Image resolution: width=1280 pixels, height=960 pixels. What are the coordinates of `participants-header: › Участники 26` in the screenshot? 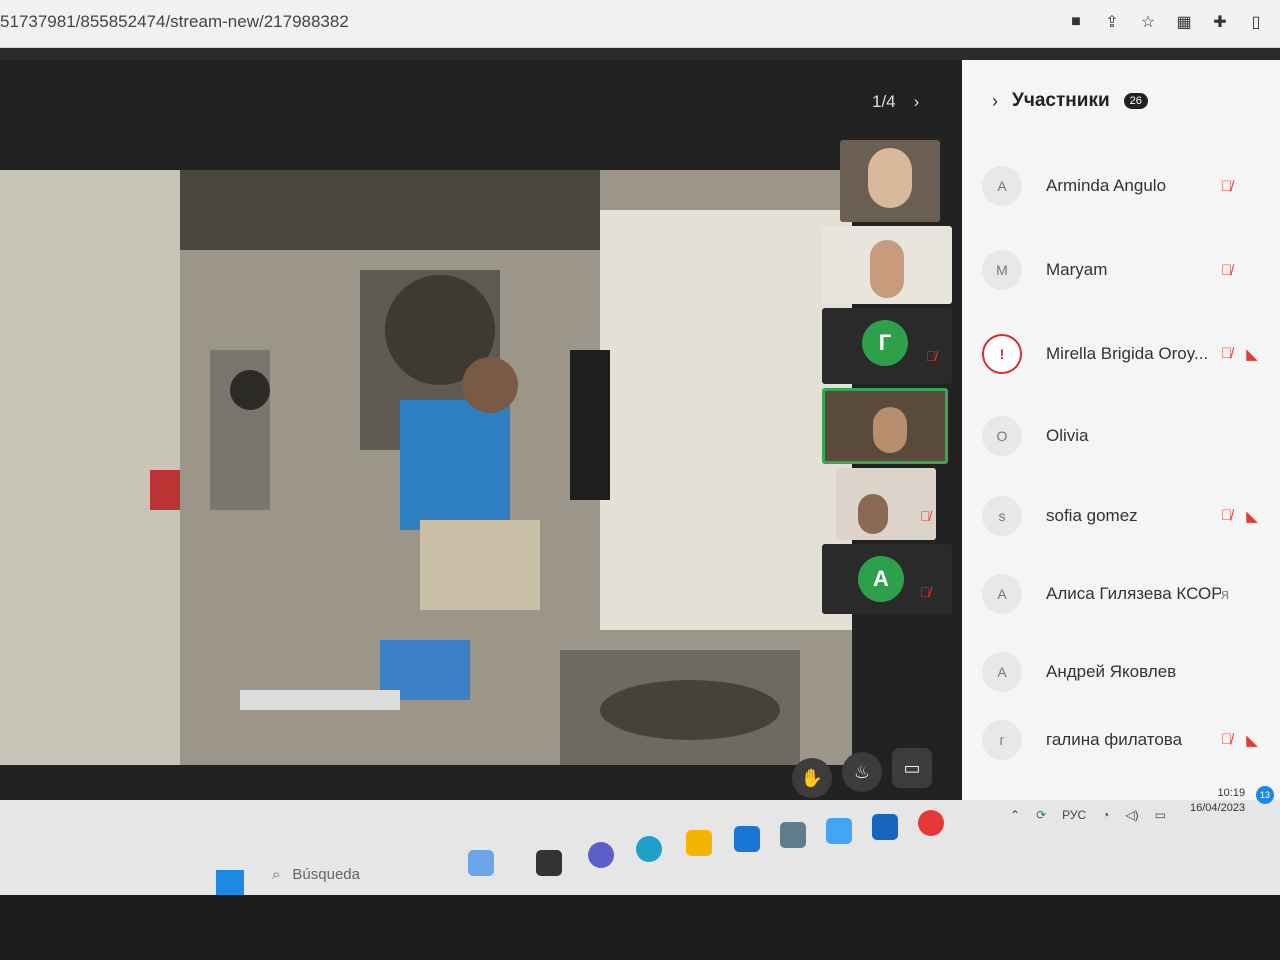 It's located at (1070, 101).